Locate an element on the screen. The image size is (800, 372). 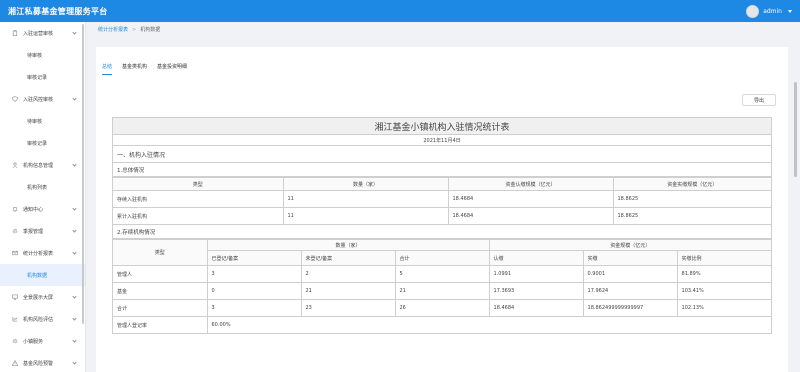
table-cell: 2 is located at coordinates (348, 274).